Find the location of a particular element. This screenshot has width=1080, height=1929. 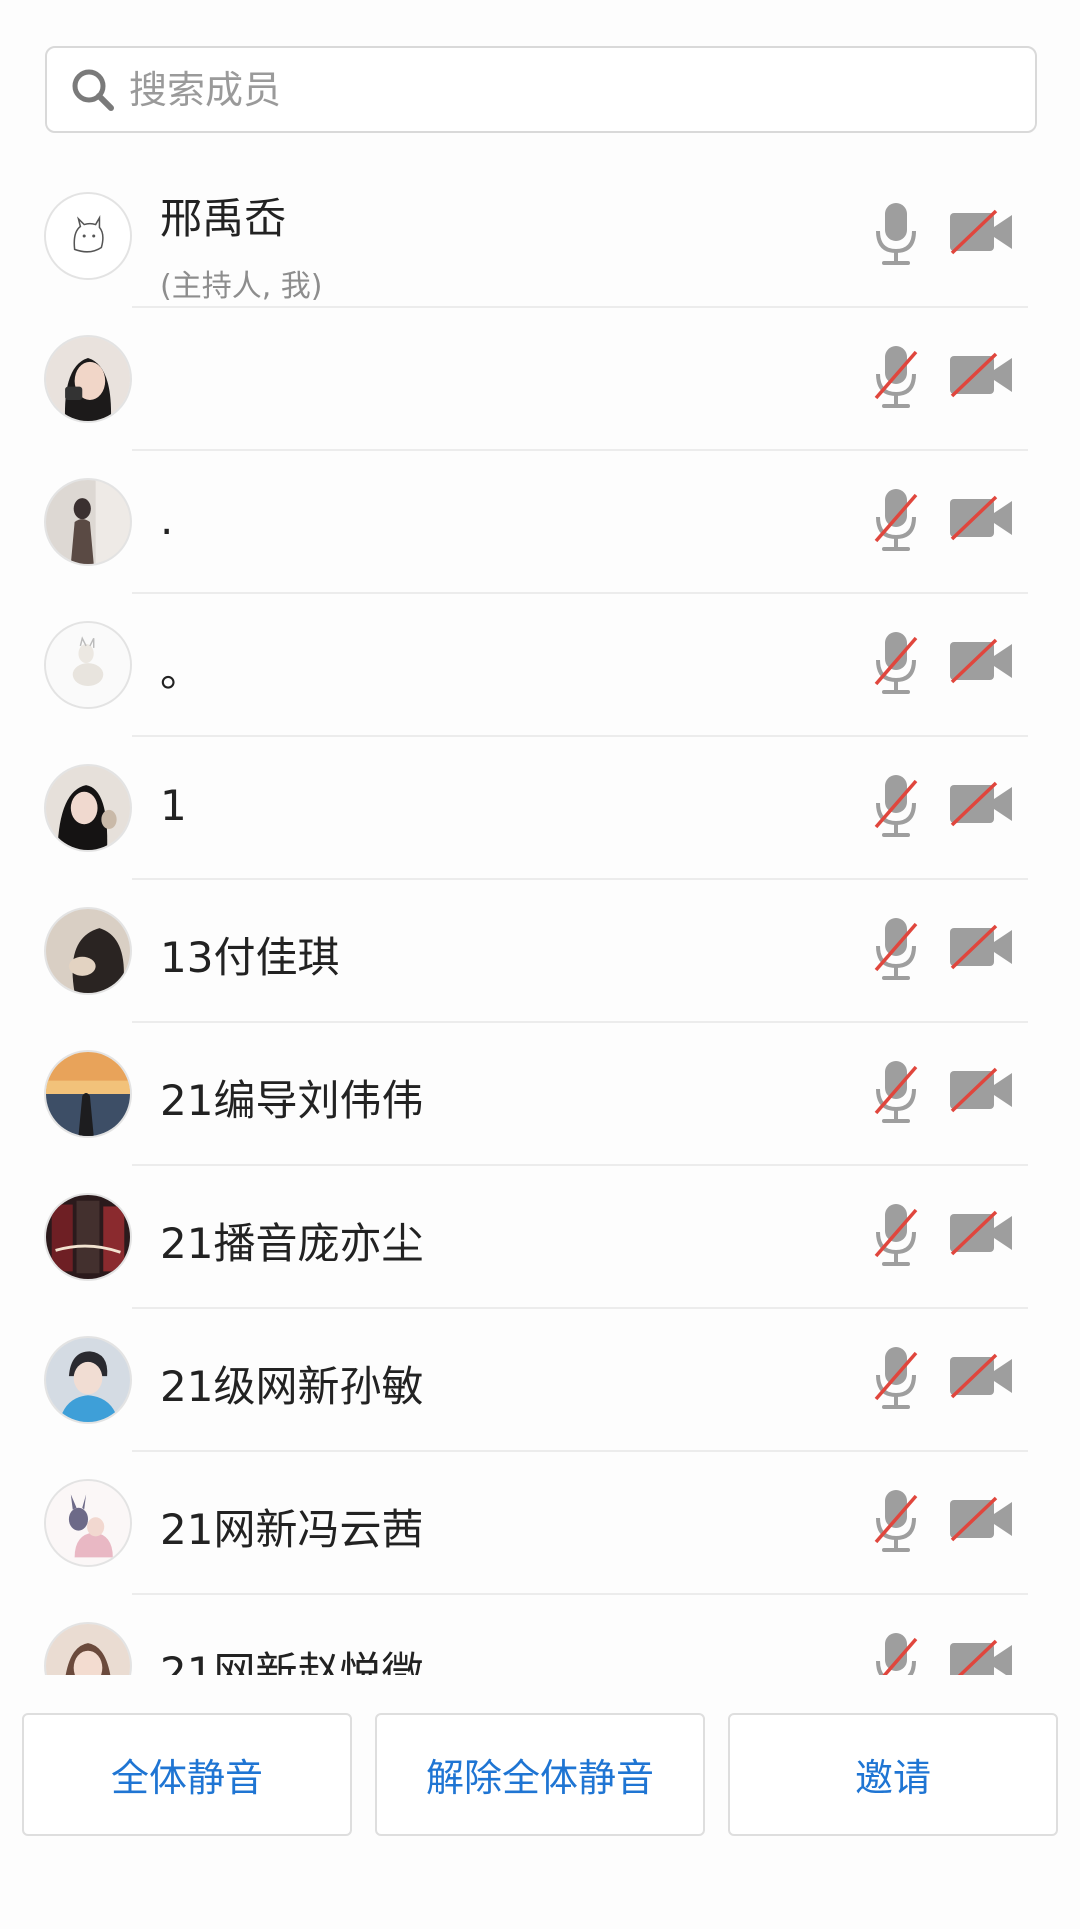

member-name: 。 is located at coordinates (181, 671).